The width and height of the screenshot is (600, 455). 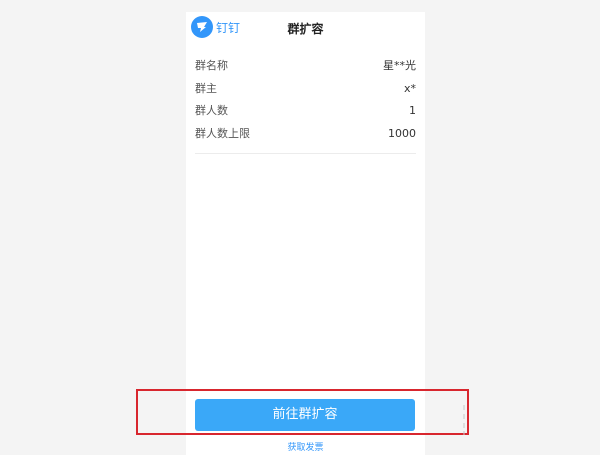 What do you see at coordinates (305, 134) in the screenshot?
I see `info-row-member-limit: 群人数上限 1000` at bounding box center [305, 134].